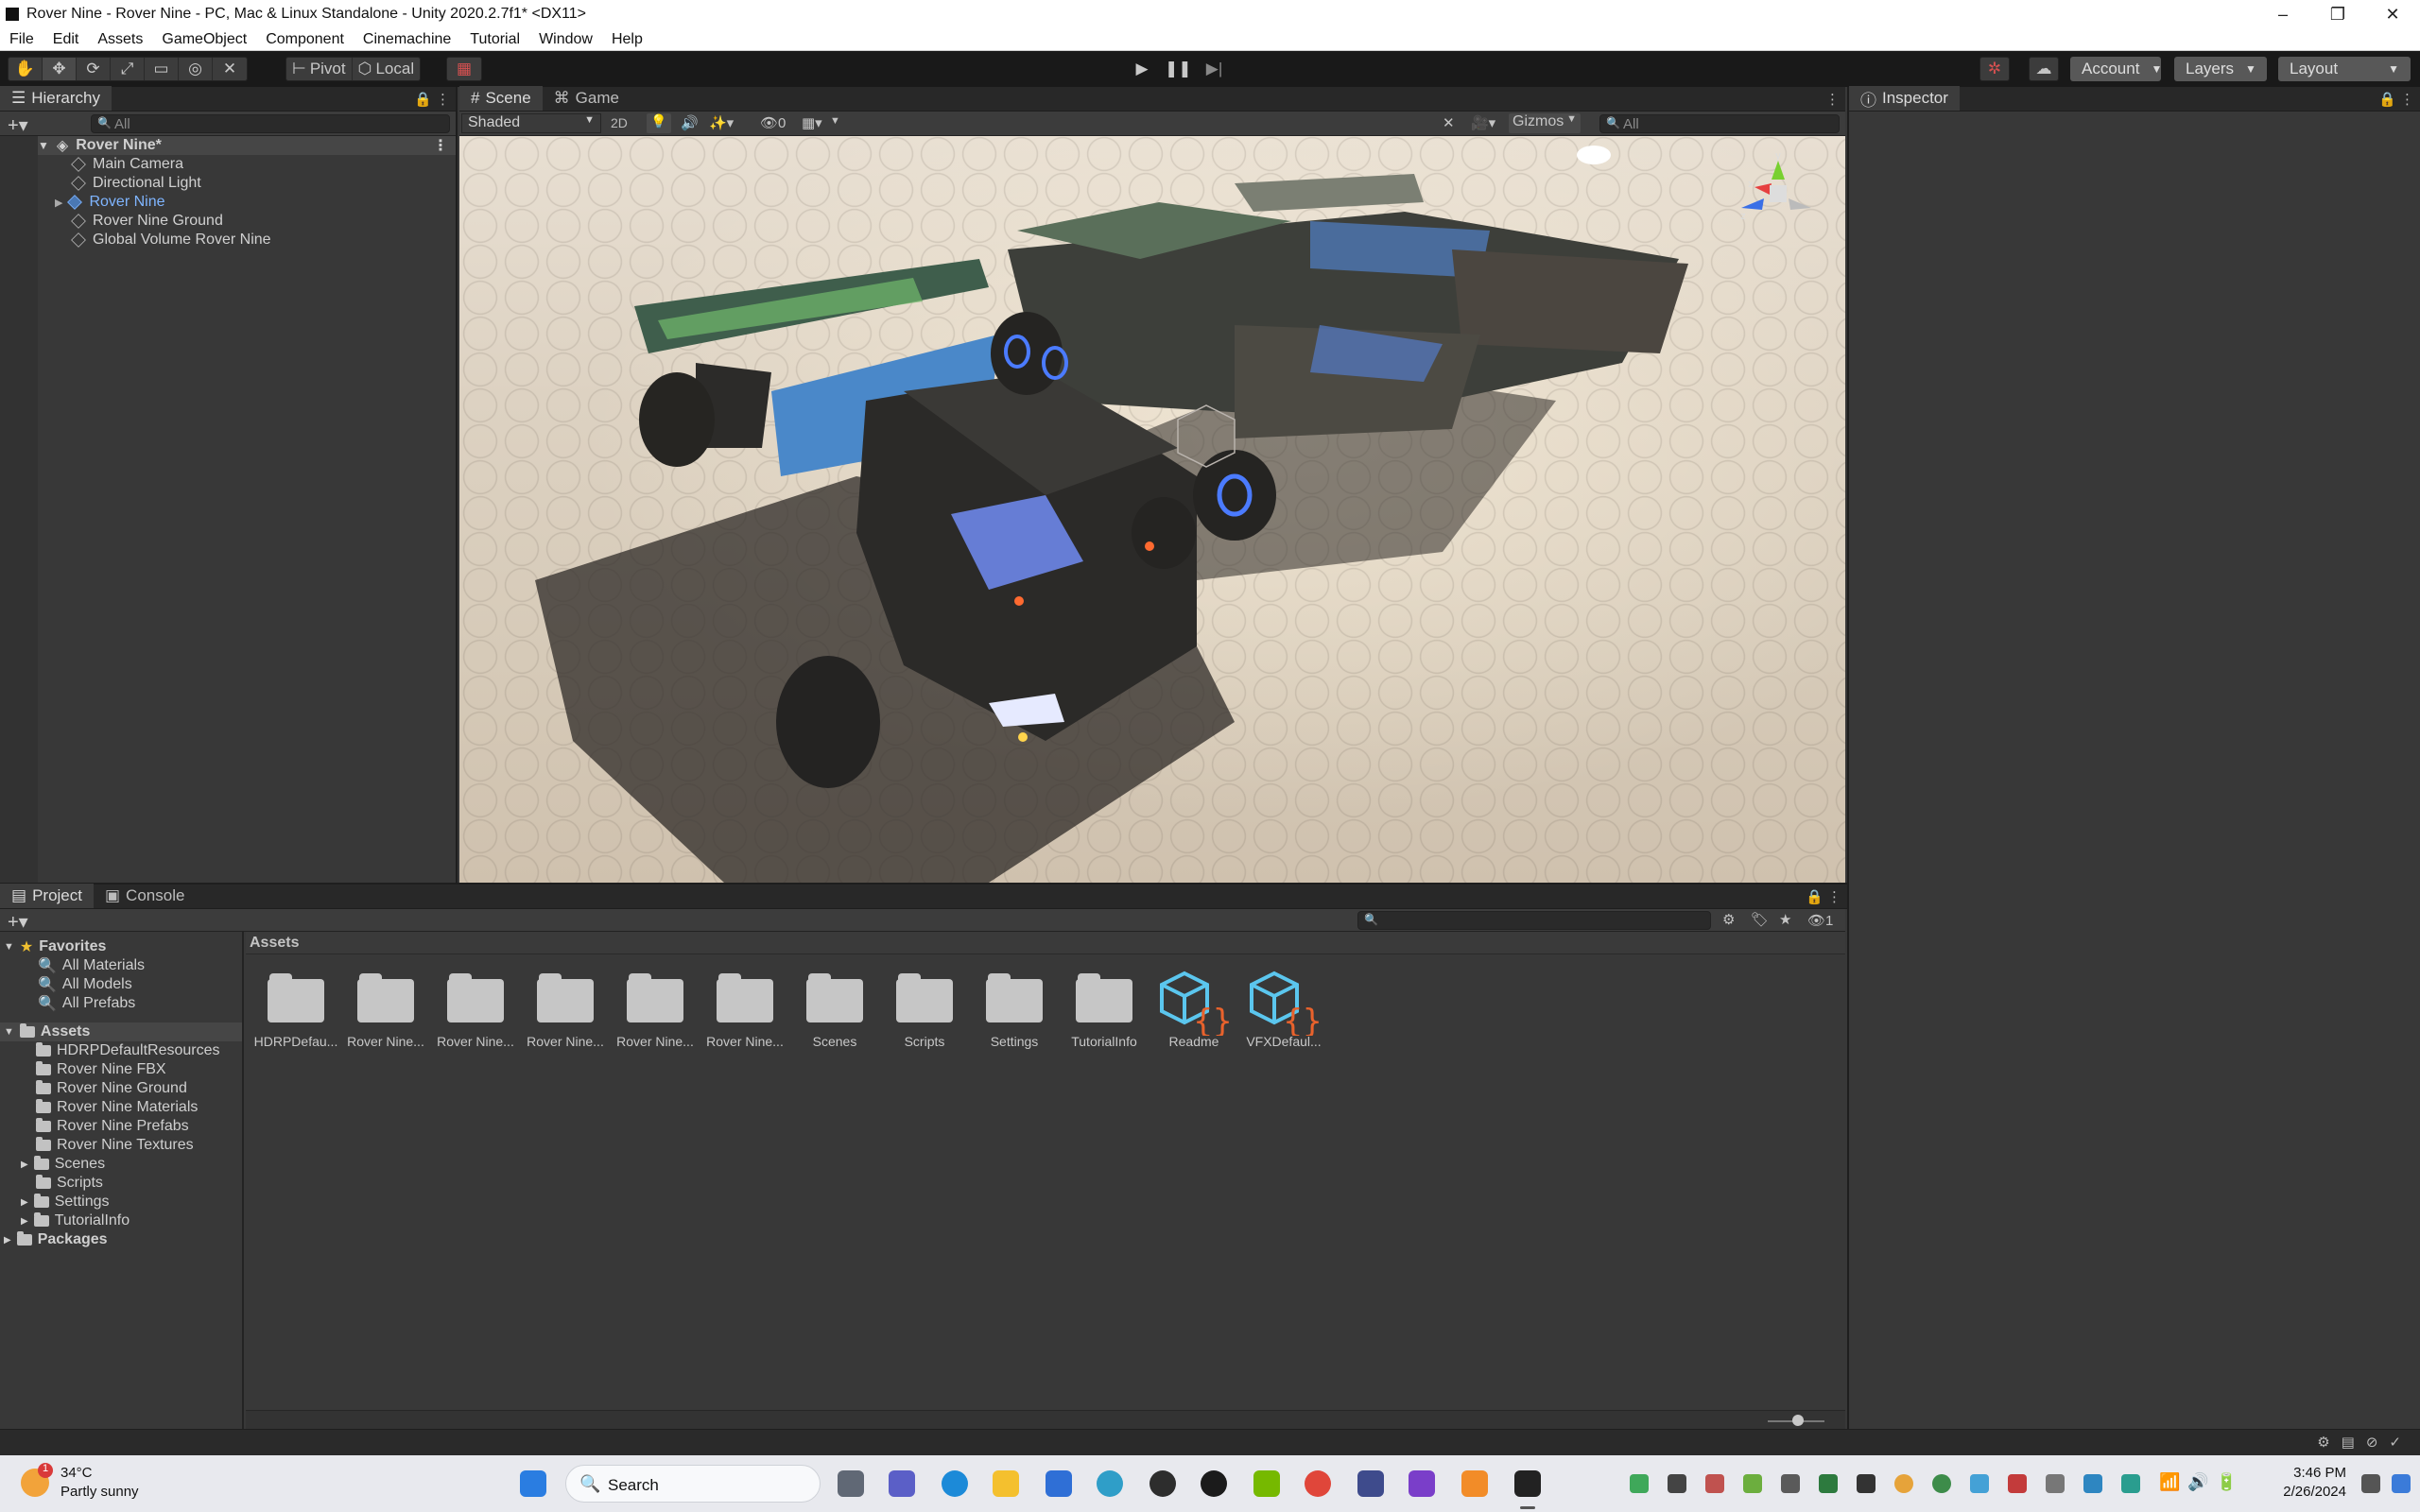 The image size is (2420, 1512). I want to click on minimize-button: –, so click(2283, 14).